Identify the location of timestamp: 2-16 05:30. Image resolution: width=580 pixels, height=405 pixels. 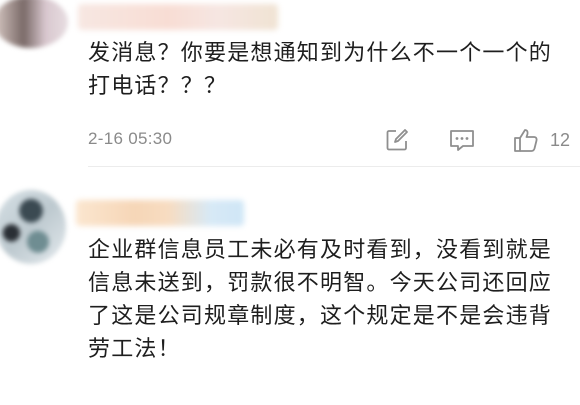
(130, 138).